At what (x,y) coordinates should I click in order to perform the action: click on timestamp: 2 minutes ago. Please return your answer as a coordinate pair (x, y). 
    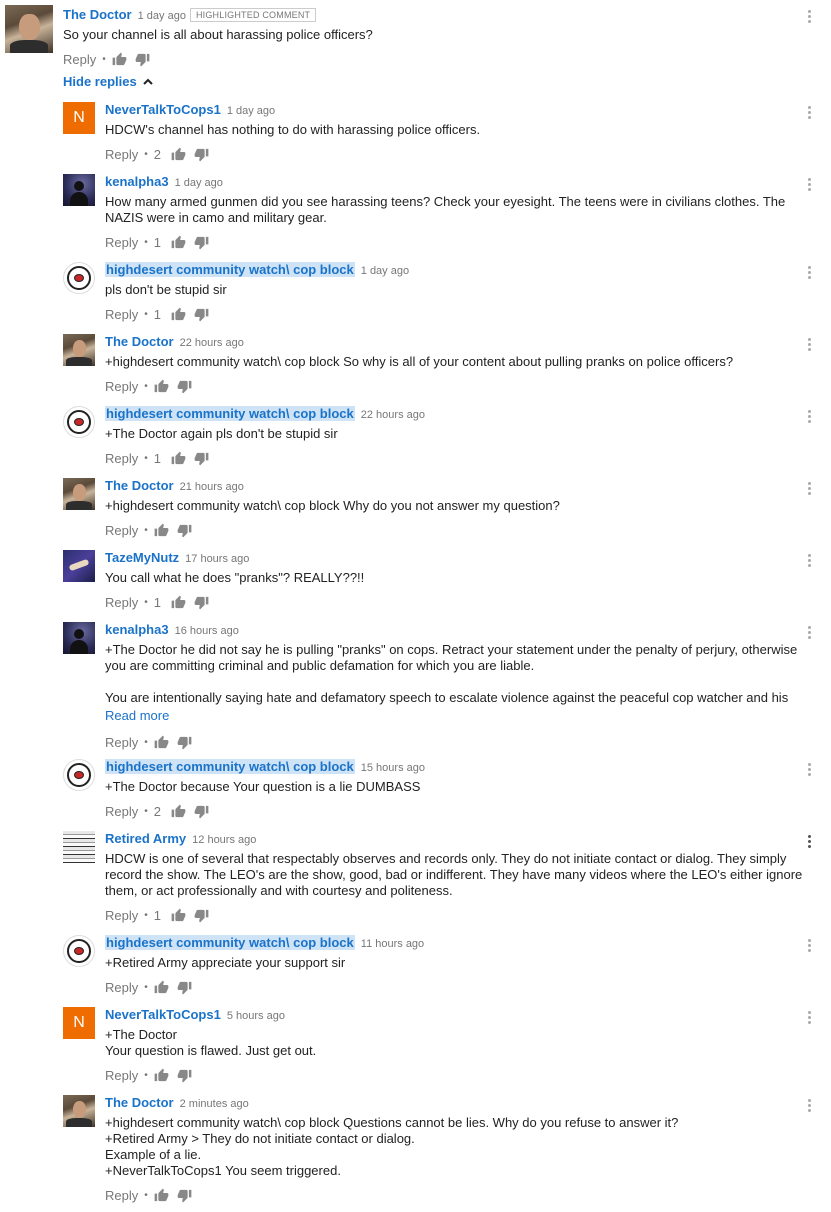
    Looking at the image, I should click on (214, 1104).